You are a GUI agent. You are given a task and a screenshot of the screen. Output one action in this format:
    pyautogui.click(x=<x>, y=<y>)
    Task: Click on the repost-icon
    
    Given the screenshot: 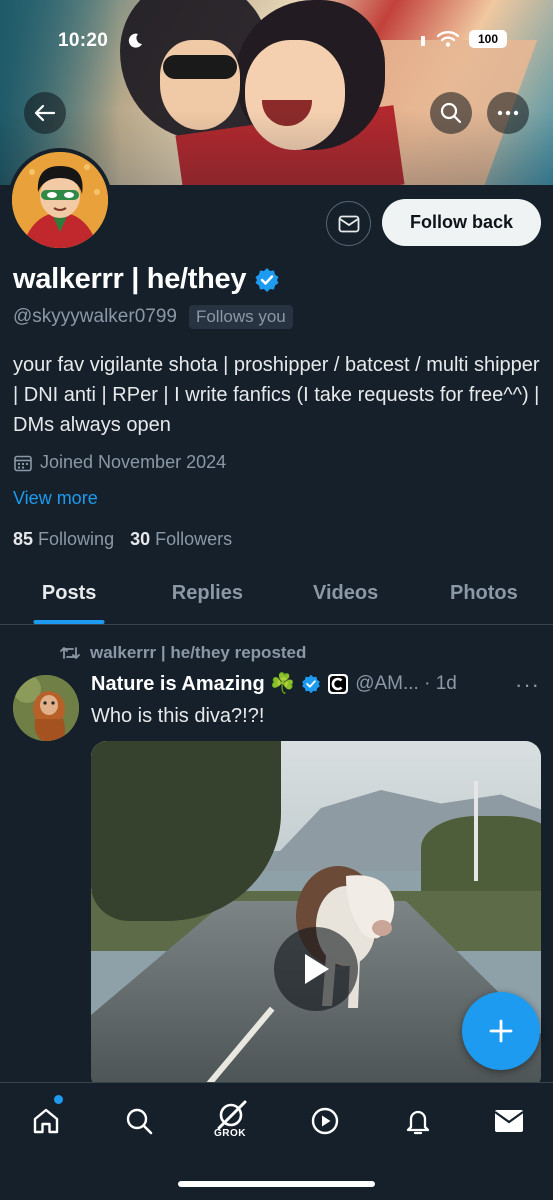 What is the action you would take?
    pyautogui.click(x=70, y=653)
    